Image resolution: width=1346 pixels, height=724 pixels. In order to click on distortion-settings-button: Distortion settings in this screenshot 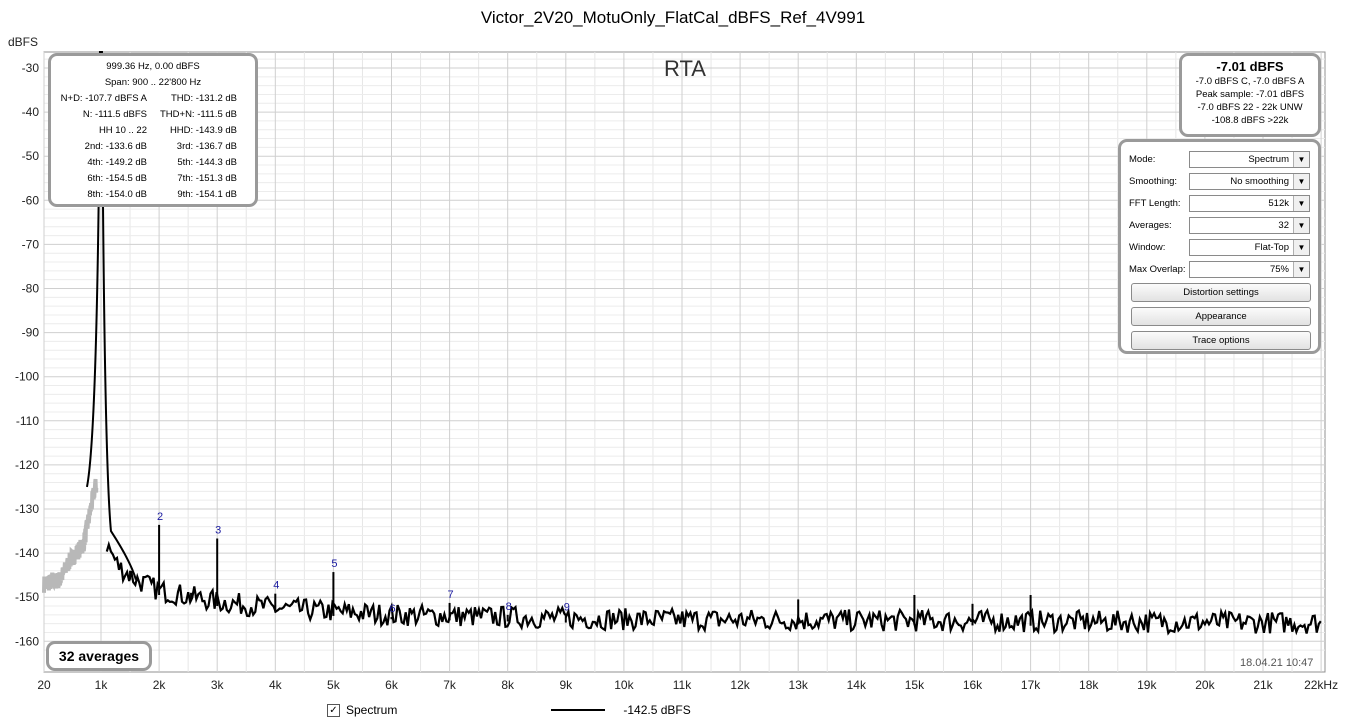, I will do `click(1221, 292)`.